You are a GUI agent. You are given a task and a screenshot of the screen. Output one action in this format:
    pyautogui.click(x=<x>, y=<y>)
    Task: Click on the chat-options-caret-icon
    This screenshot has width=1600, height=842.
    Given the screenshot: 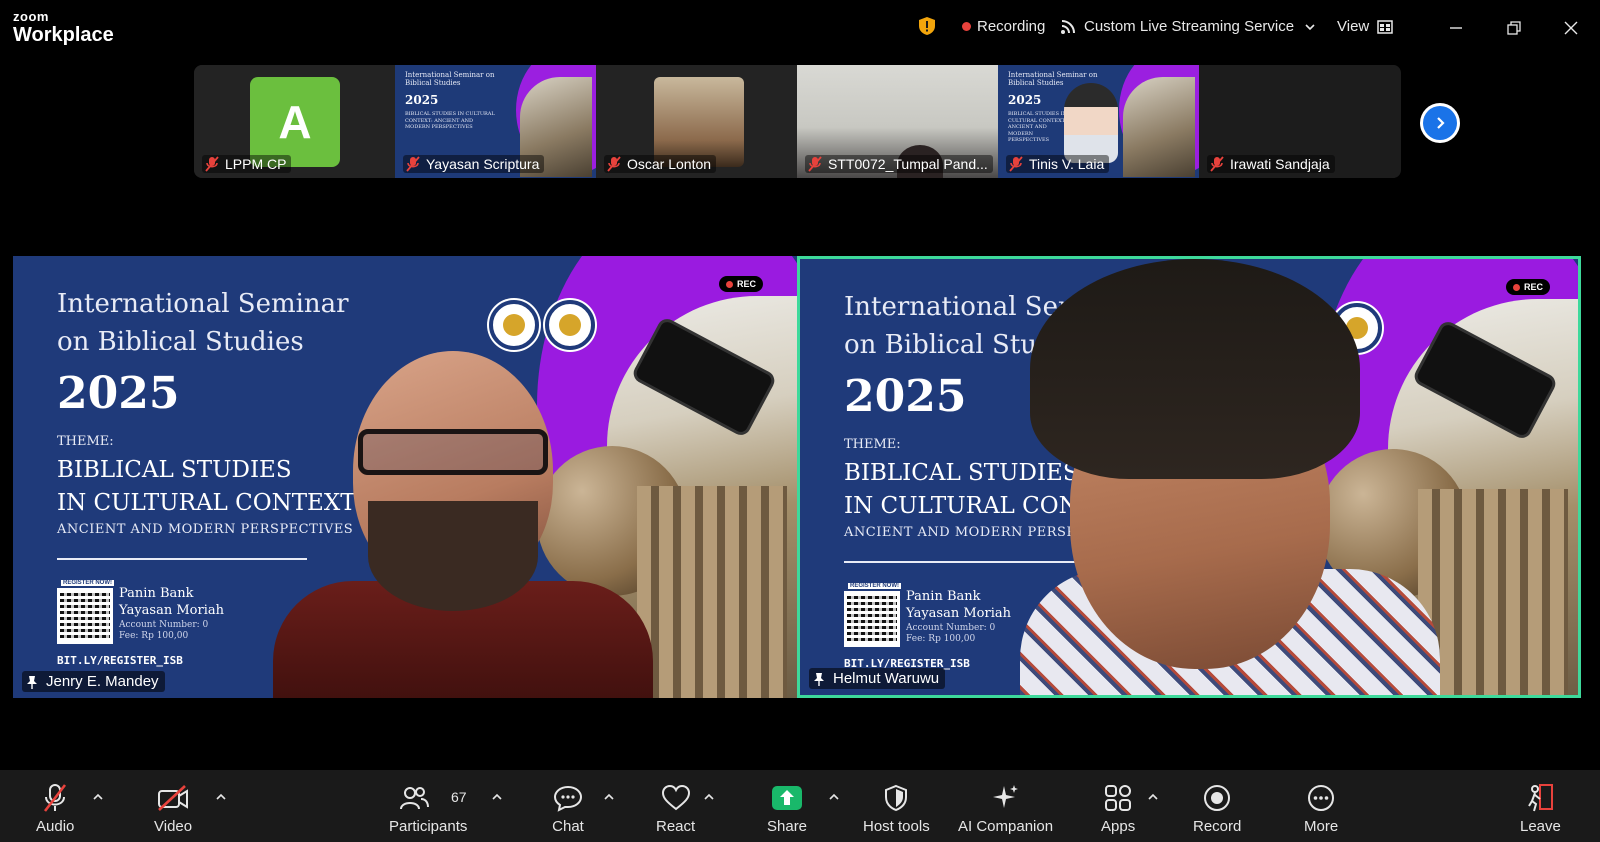 What is the action you would take?
    pyautogui.click(x=609, y=797)
    